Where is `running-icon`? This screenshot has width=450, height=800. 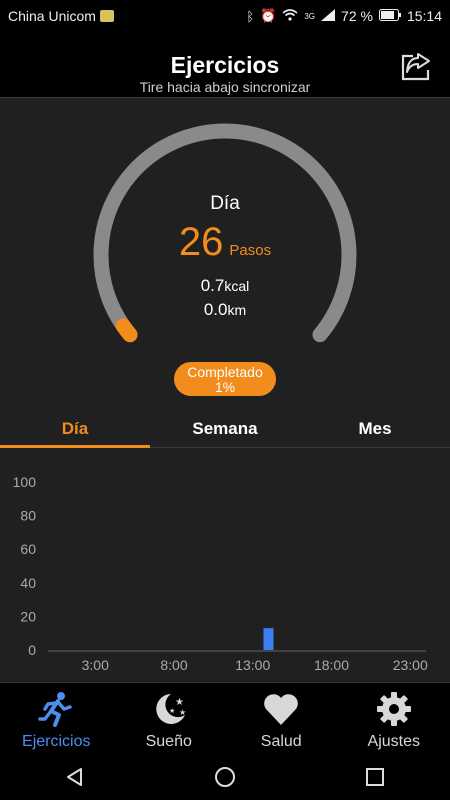 running-icon is located at coordinates (55, 709).